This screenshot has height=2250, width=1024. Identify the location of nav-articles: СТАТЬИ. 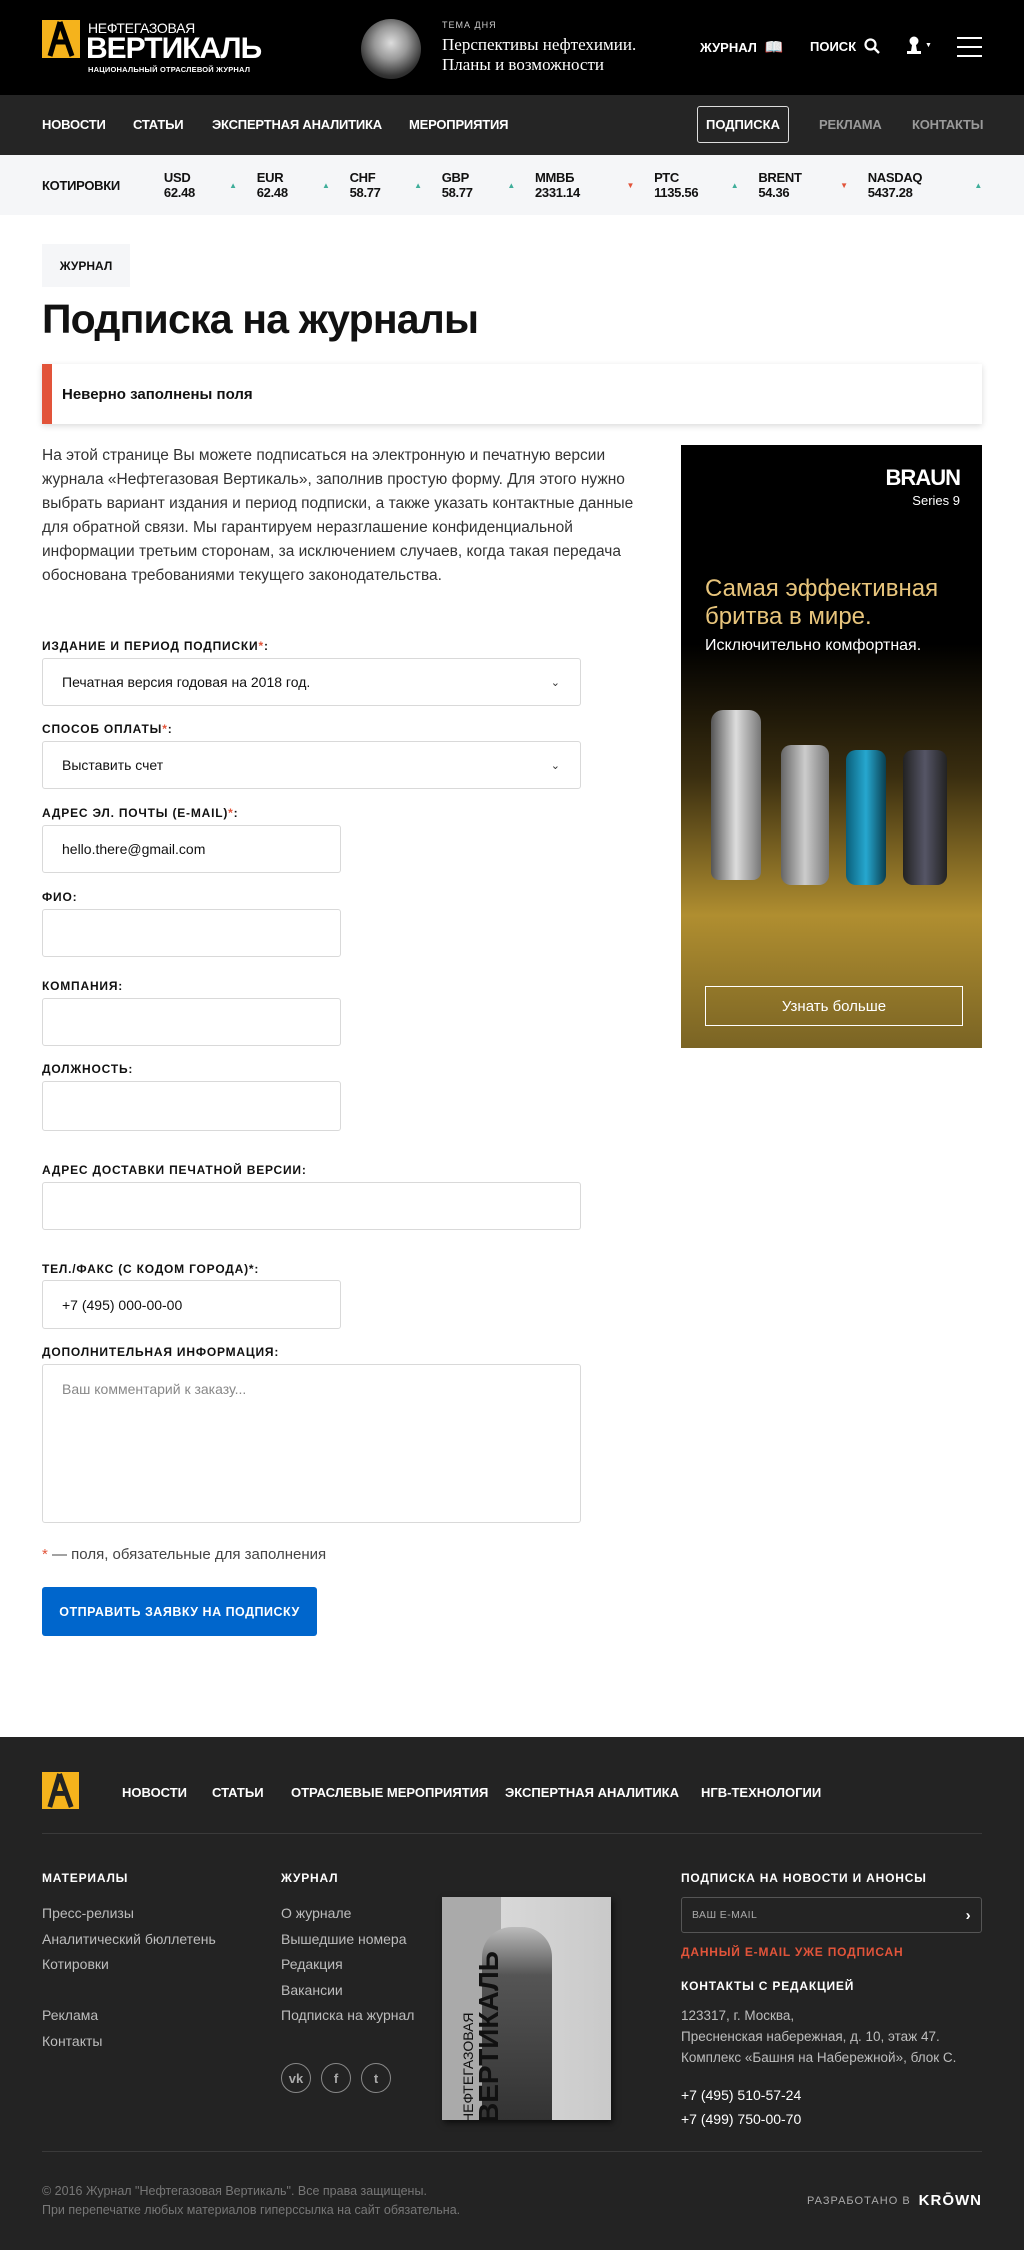
(158, 124).